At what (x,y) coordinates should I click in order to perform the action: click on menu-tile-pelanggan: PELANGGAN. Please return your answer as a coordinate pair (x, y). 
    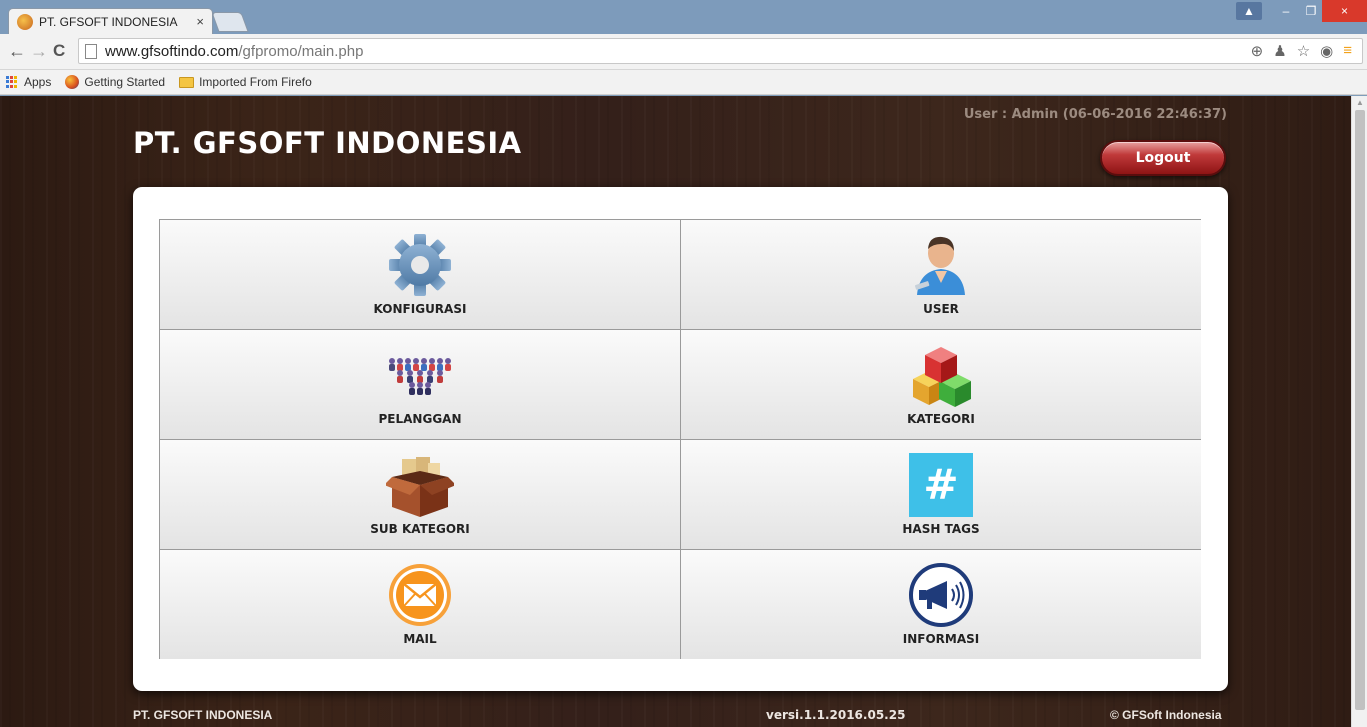
    Looking at the image, I should click on (420, 384).